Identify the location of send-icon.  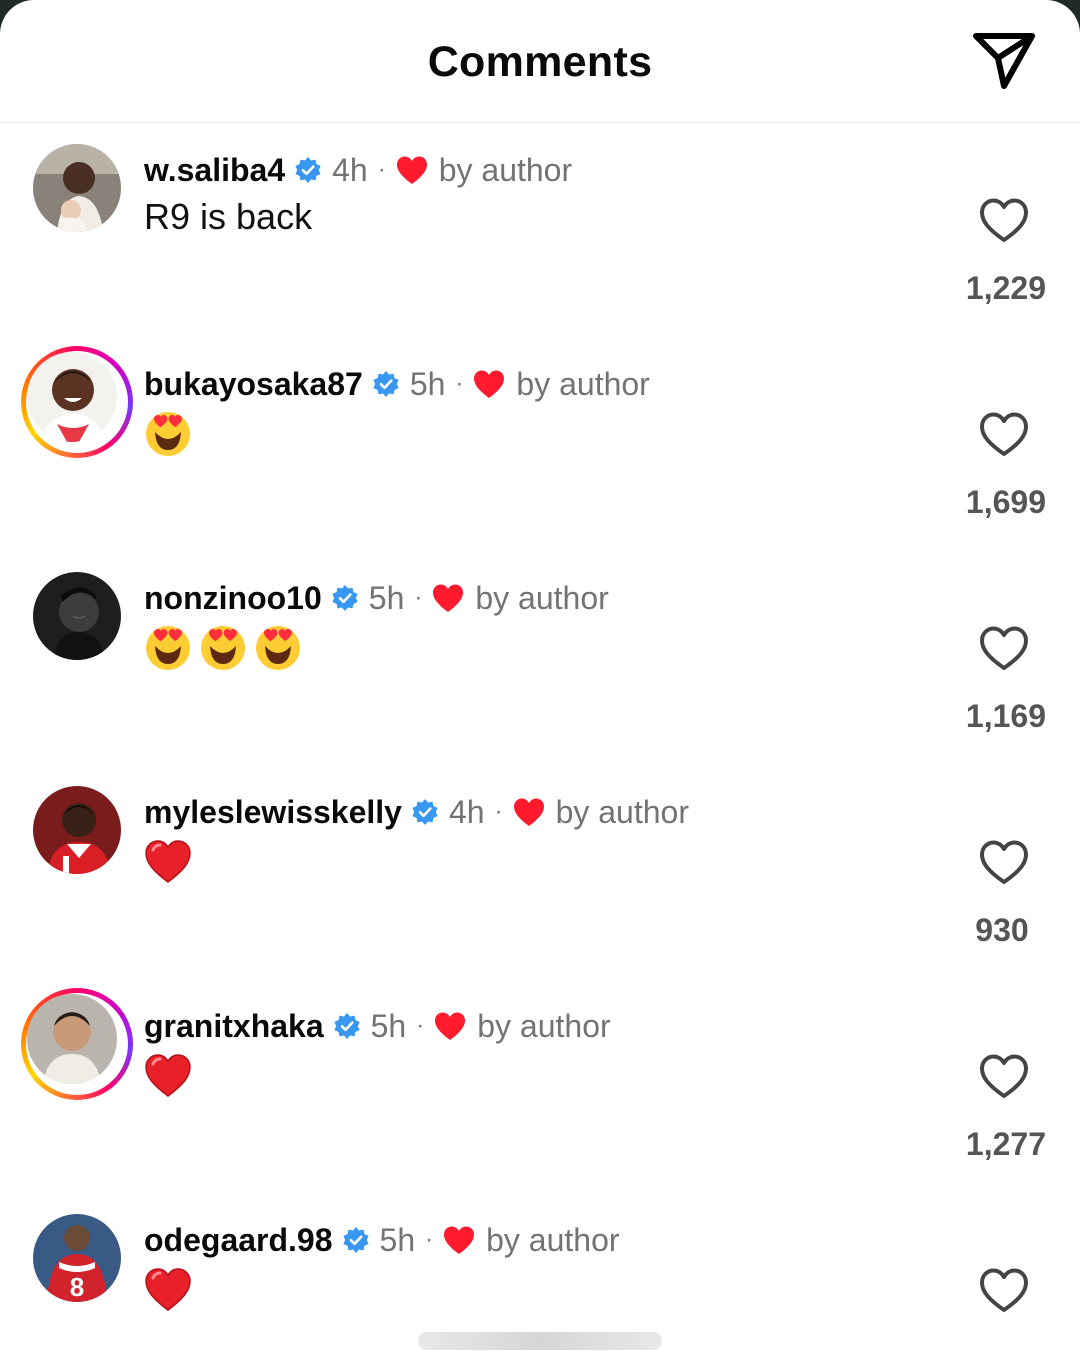
(1004, 60).